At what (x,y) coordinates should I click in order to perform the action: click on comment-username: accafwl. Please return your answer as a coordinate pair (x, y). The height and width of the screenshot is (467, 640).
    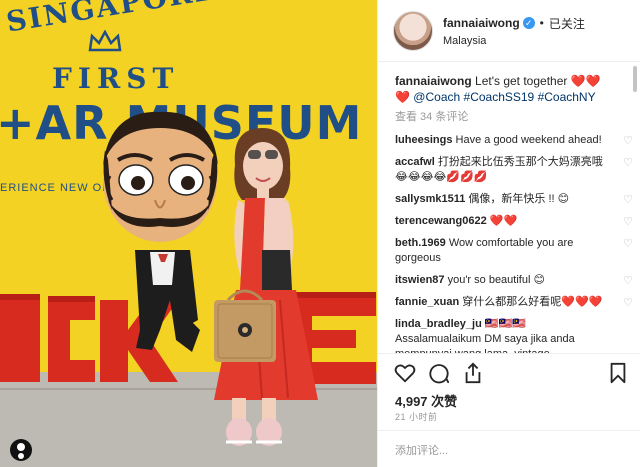
    Looking at the image, I should click on (415, 162).